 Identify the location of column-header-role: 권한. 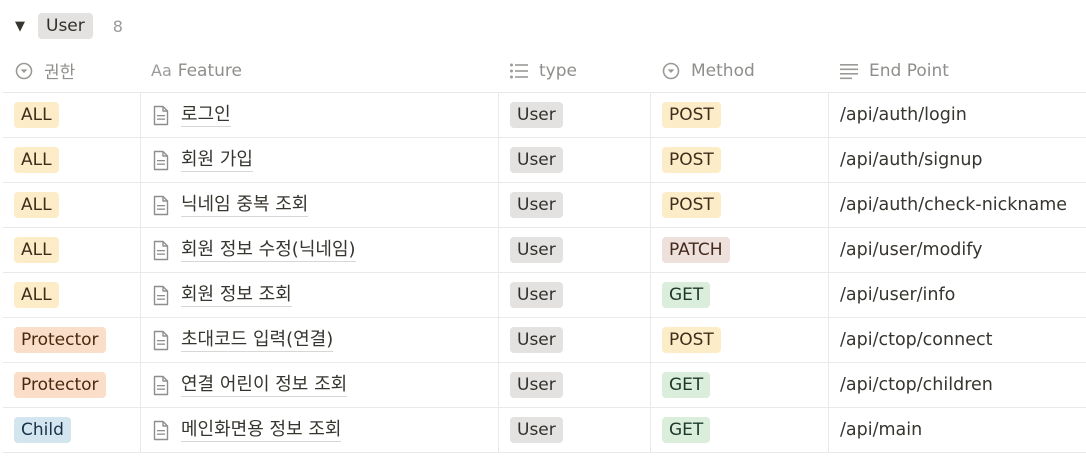
(71, 70).